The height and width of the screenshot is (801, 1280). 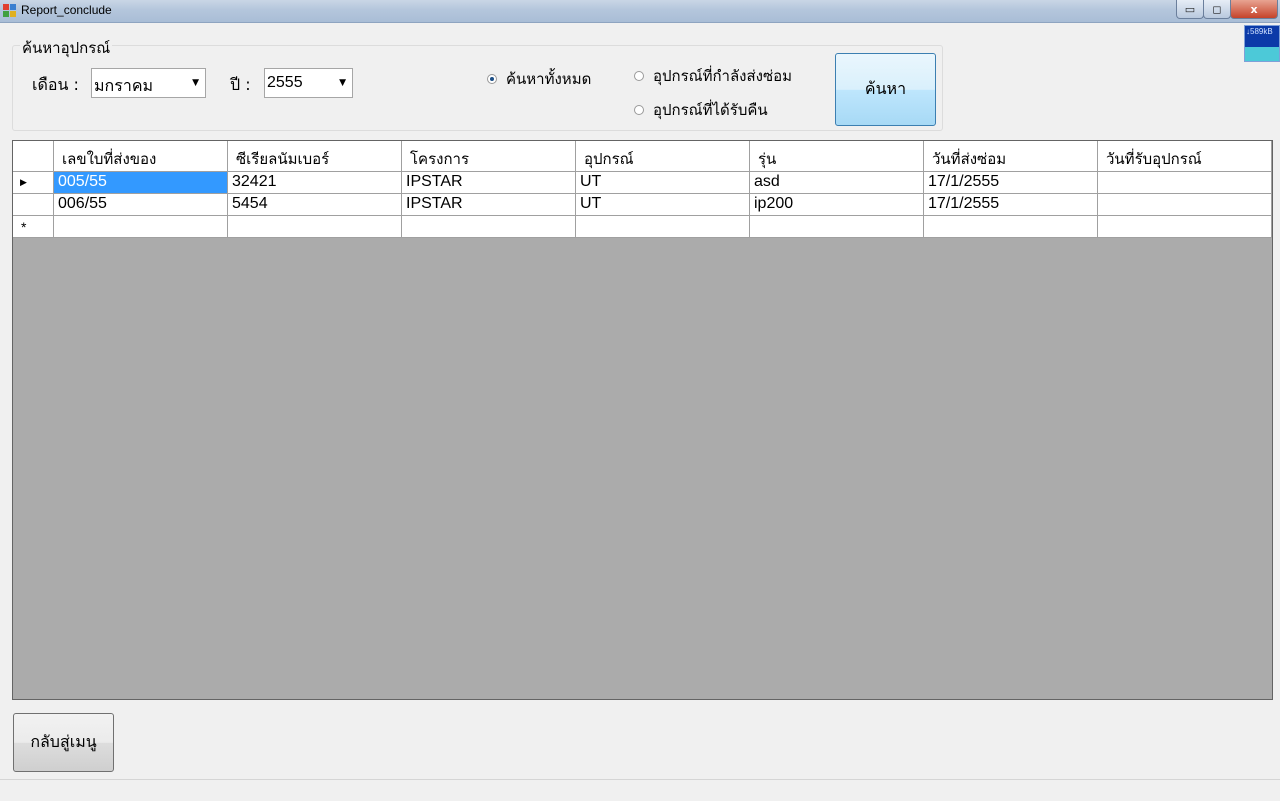 I want to click on month-label: เดือน :, so click(x=55, y=84).